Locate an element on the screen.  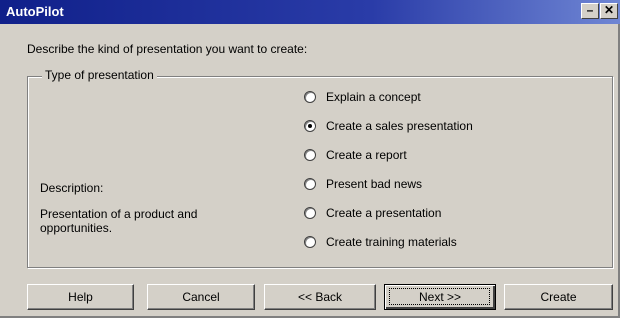
radio-dot-icon is located at coordinates (310, 126).